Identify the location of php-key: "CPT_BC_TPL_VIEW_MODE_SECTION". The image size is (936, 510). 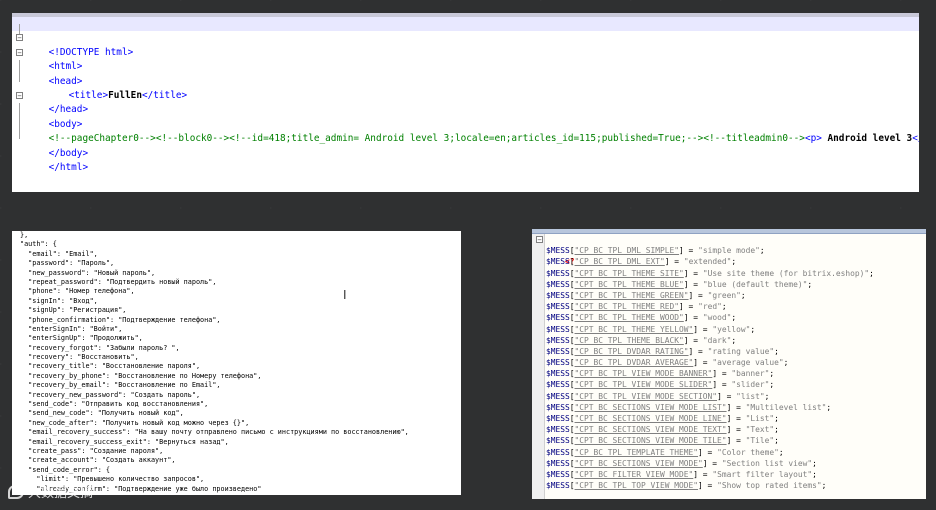
(646, 396).